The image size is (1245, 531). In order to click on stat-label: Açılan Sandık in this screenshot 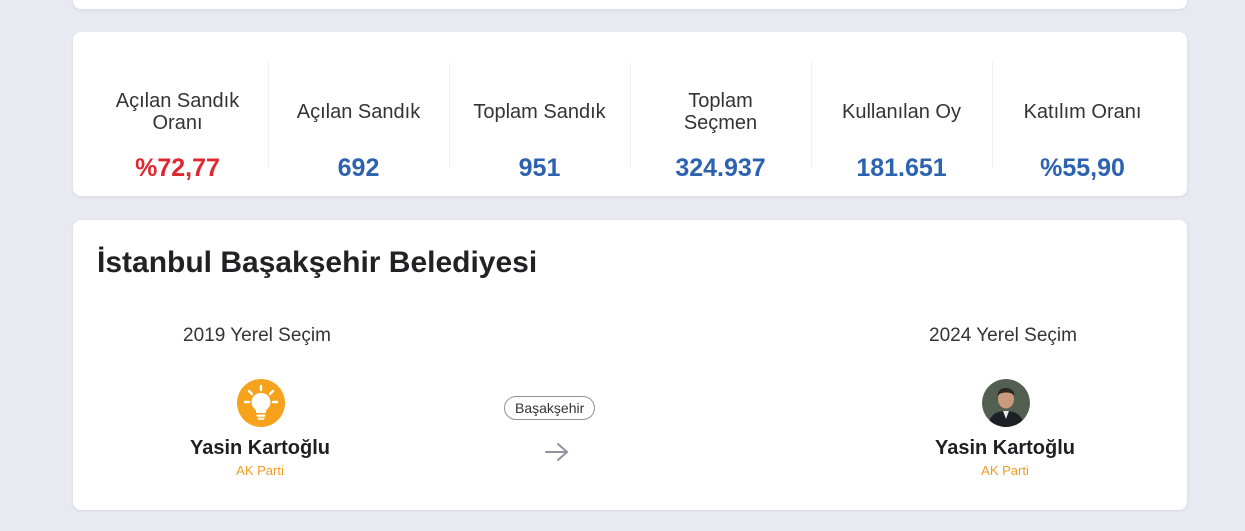, I will do `click(358, 112)`.